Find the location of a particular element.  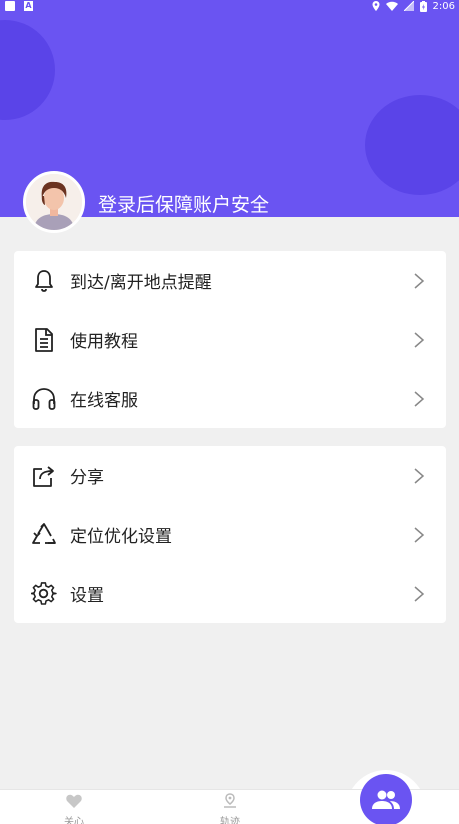

people-icon is located at coordinates (386, 799).